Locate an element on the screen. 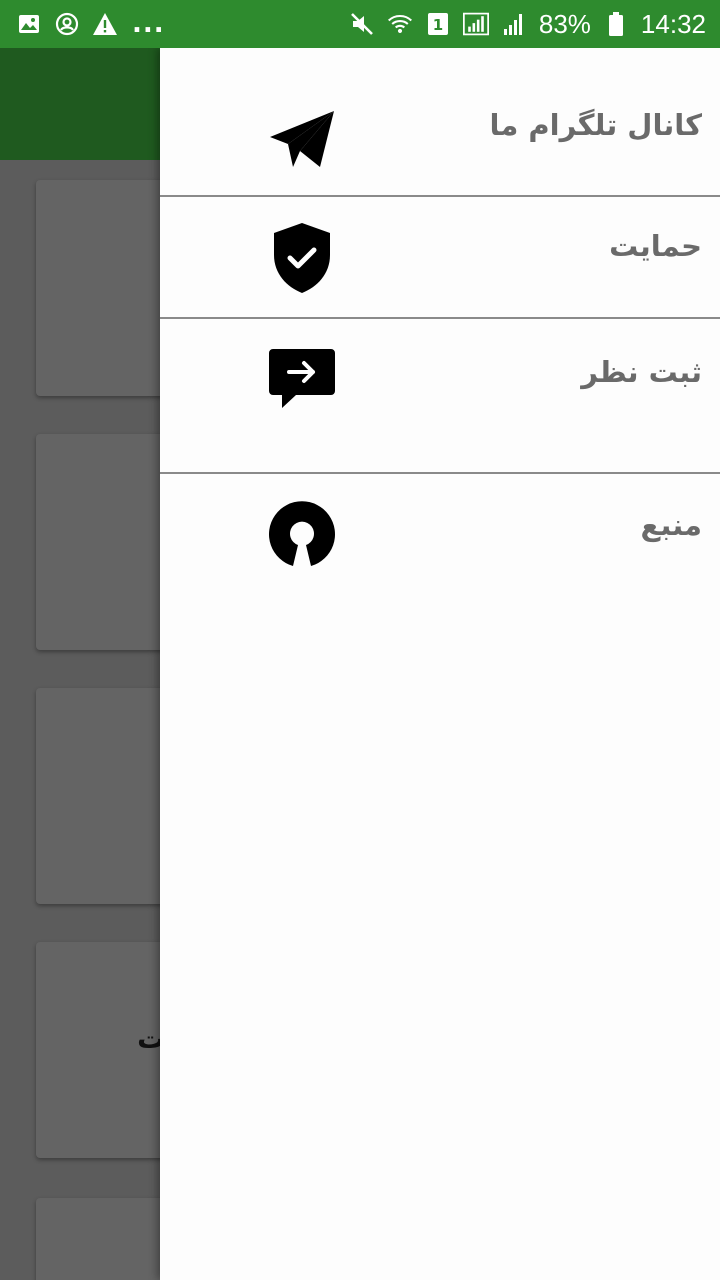 The image size is (720, 1280). drawer-item-support: حمایت is located at coordinates (440, 258).